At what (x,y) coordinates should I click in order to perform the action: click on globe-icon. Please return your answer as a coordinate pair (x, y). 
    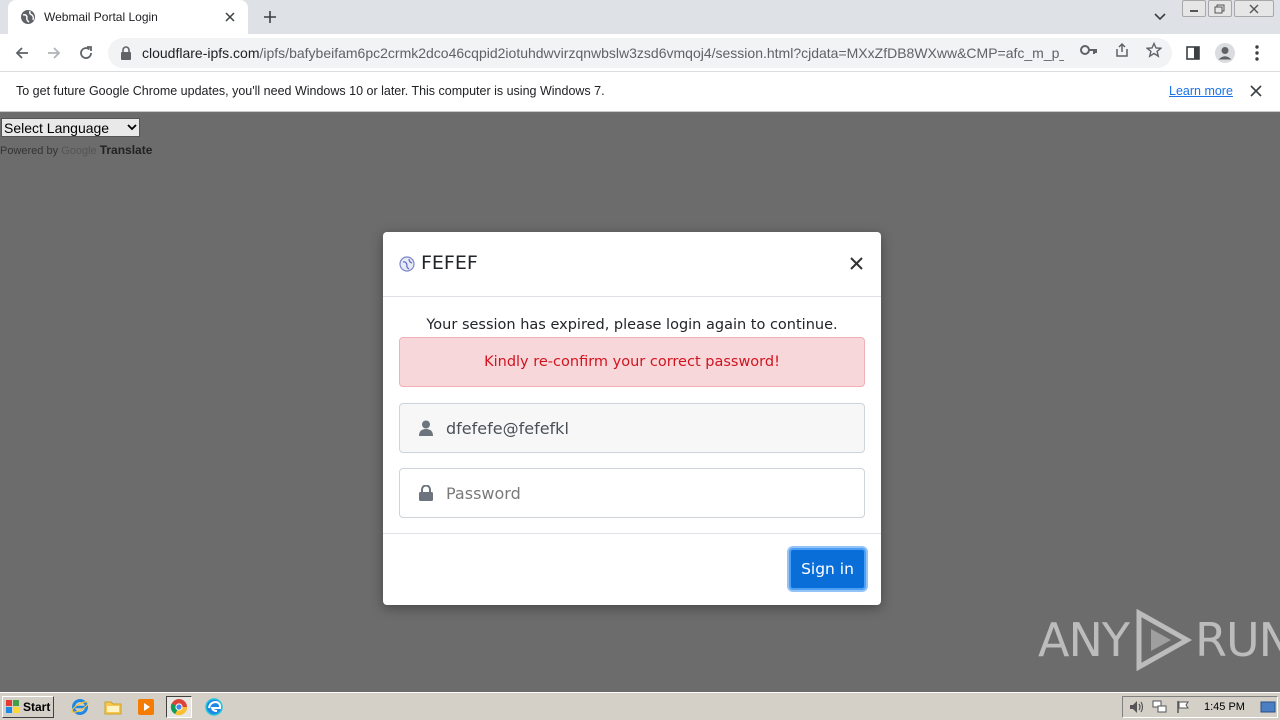
    Looking at the image, I should click on (28, 17).